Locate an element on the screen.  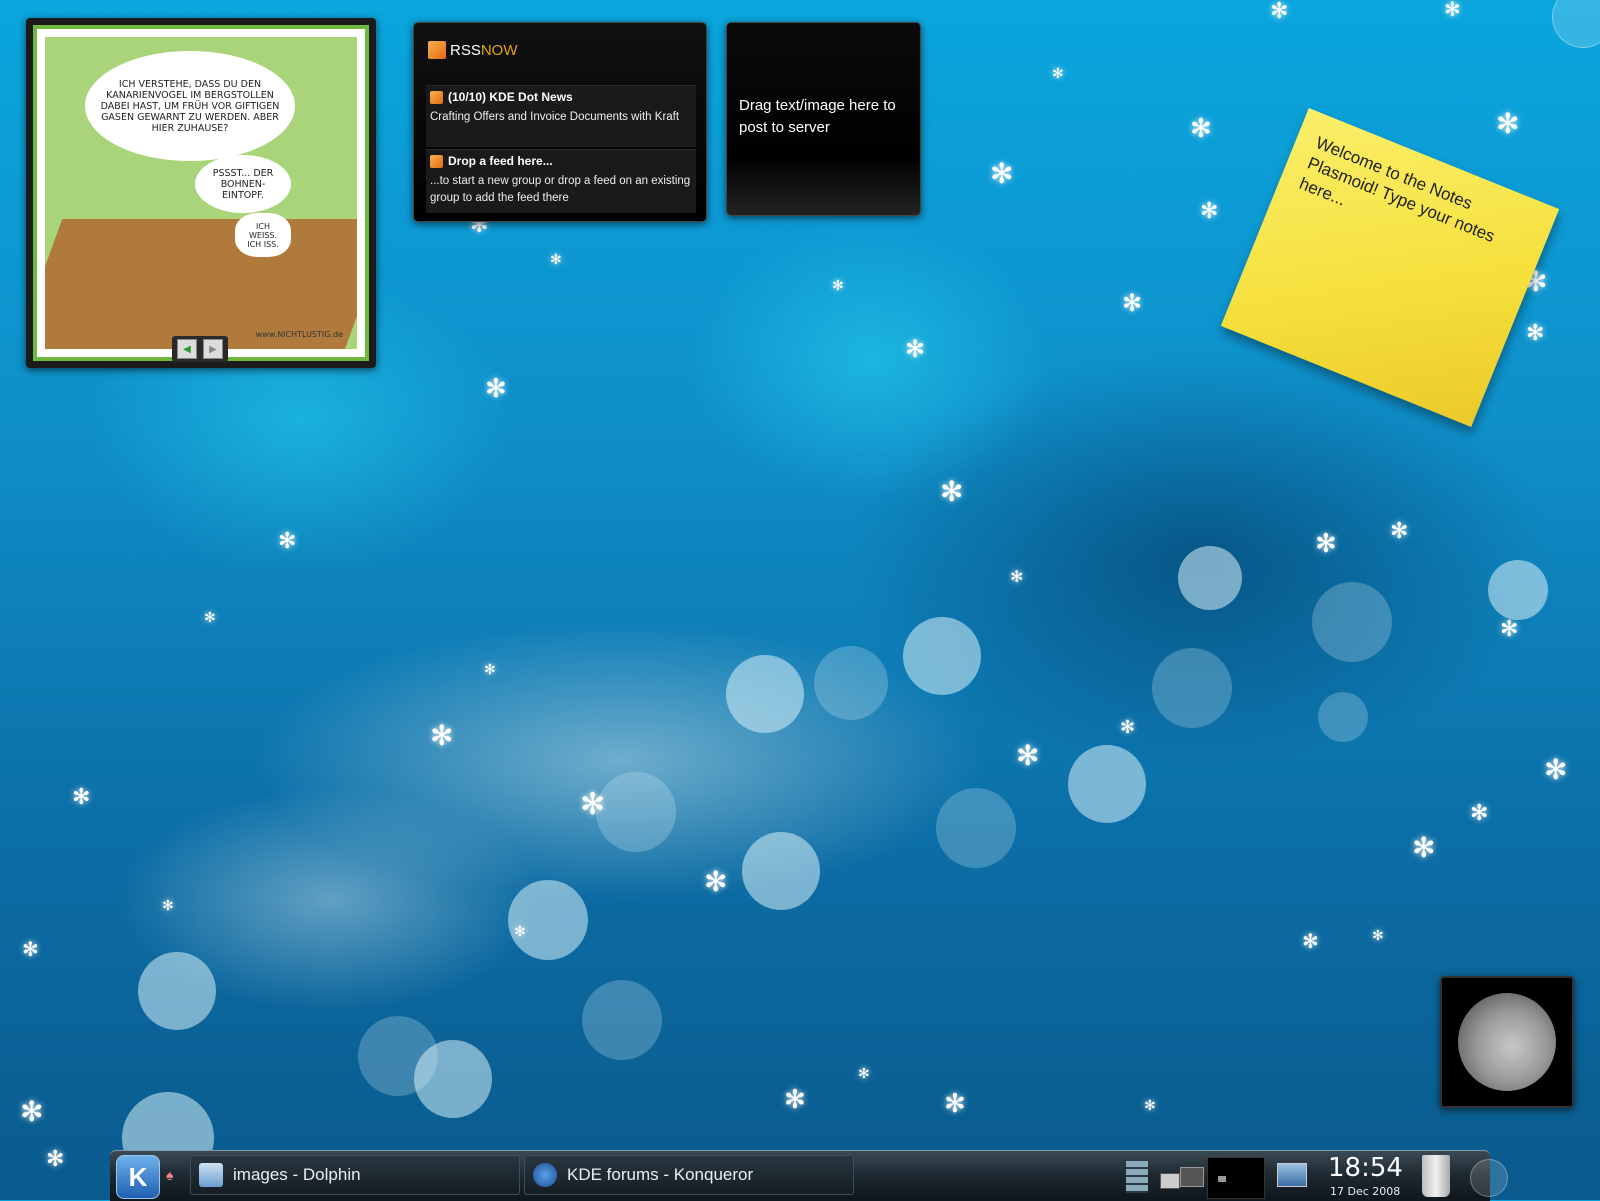
comic-credit: www.NICHTLUSTIG.de is located at coordinates (299, 334).